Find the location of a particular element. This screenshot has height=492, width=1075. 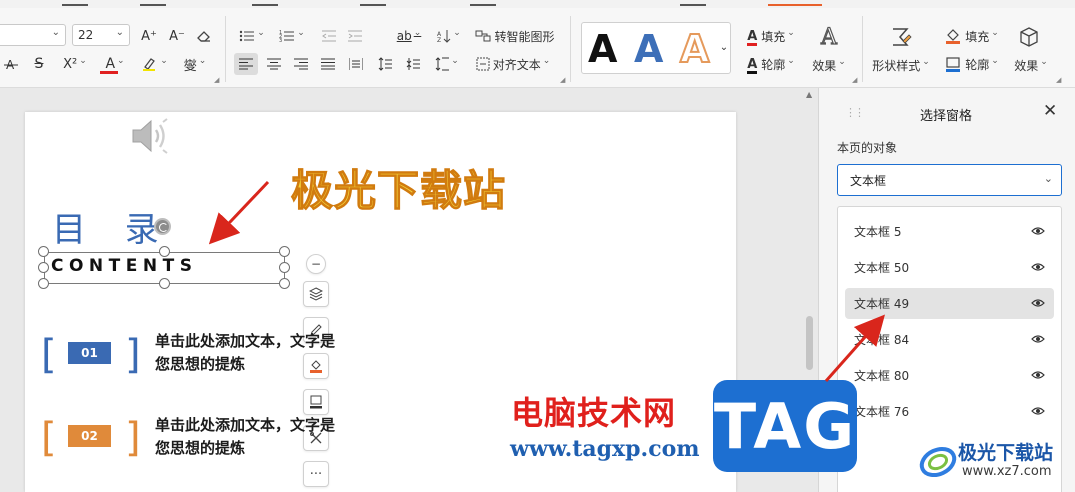

align-text-button: 对齐文本 is located at coordinates (513, 64).